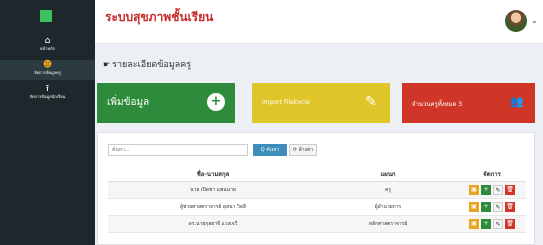 Image resolution: width=543 pixels, height=245 pixels. What do you see at coordinates (388, 190) in the screenshot?
I see `teacher-department-cell: ครู` at bounding box center [388, 190].